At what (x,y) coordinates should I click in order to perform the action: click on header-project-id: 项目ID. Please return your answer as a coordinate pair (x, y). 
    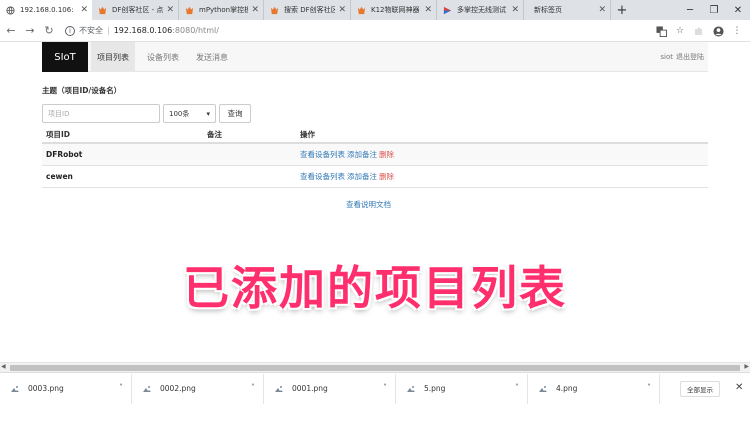
    Looking at the image, I should click on (58, 134).